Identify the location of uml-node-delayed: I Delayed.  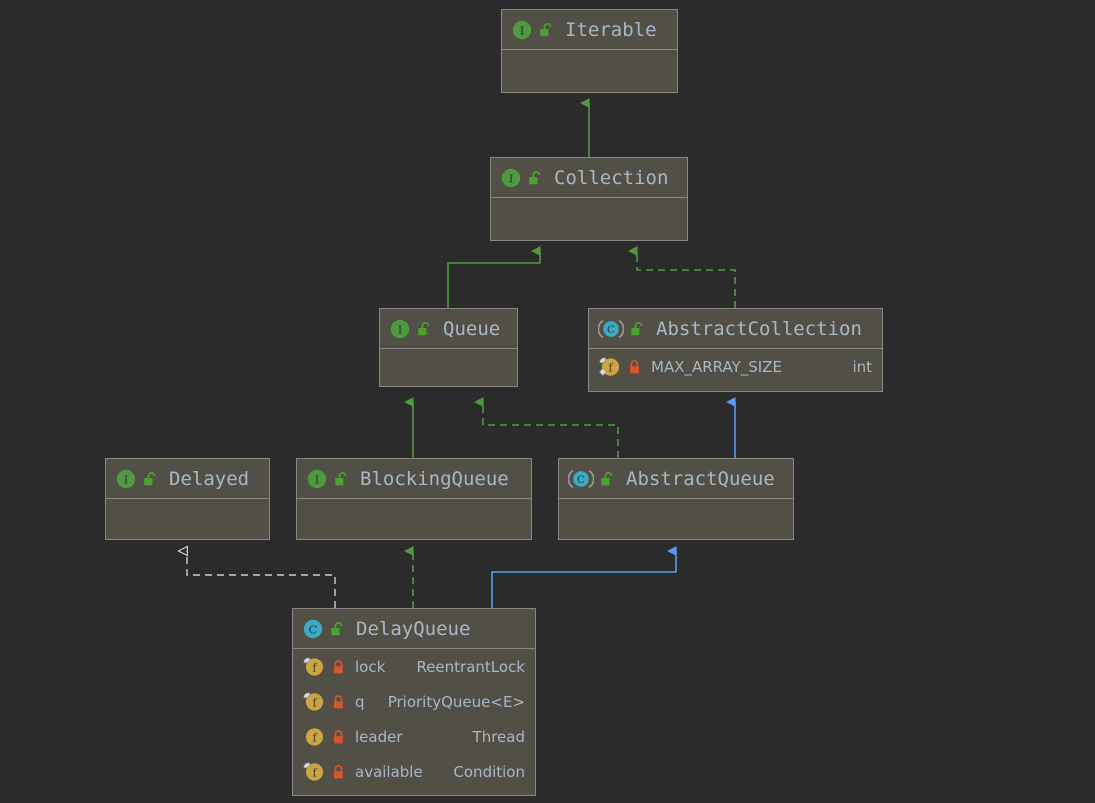
(187, 499).